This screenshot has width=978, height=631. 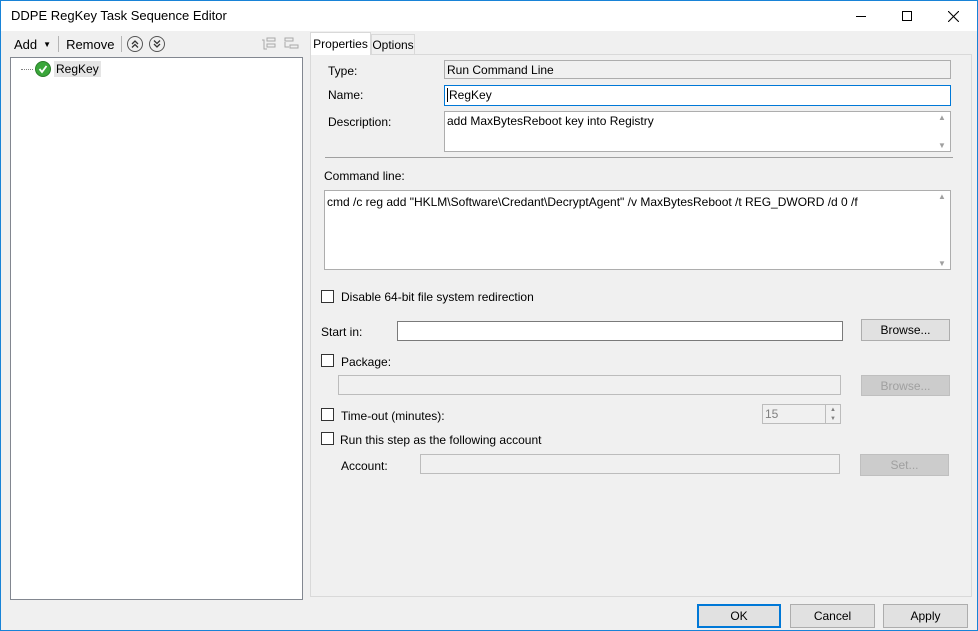 What do you see at coordinates (90, 44) in the screenshot?
I see `remove-button: Remove` at bounding box center [90, 44].